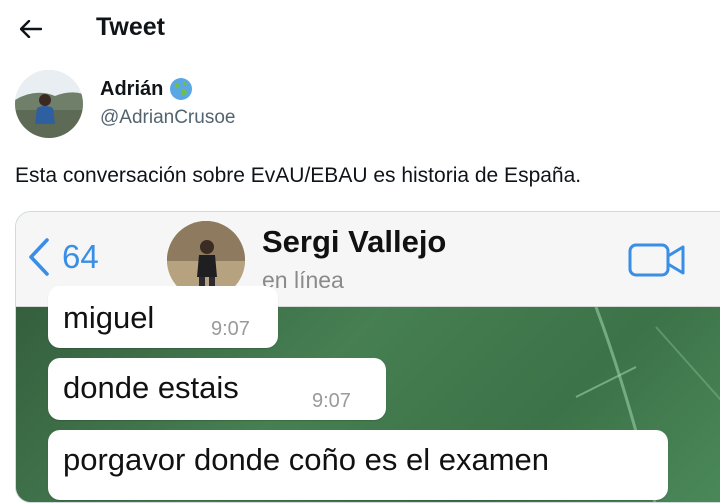 This screenshot has height=503, width=720. What do you see at coordinates (657, 262) in the screenshot?
I see `video-call-icon` at bounding box center [657, 262].